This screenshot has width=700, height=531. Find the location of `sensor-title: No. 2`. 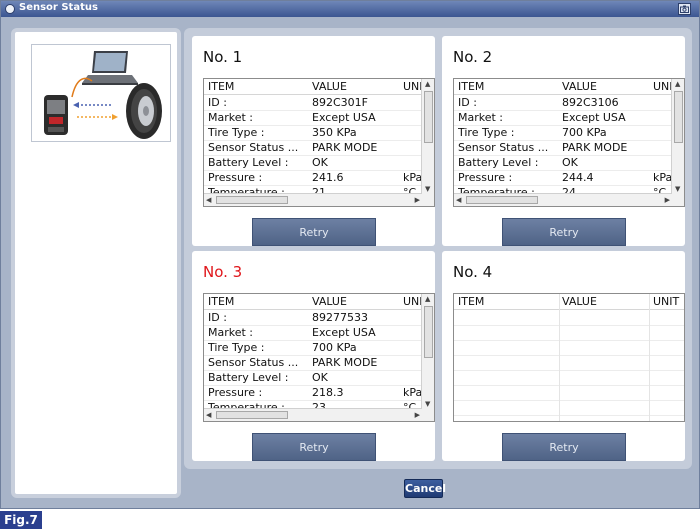

sensor-title: No. 2 is located at coordinates (473, 57).